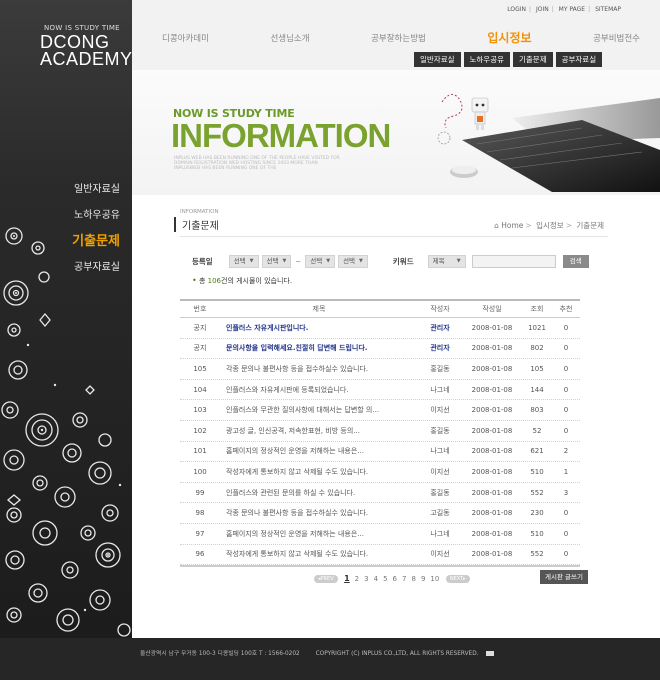 The width and height of the screenshot is (660, 680). I want to click on cell-writer: 홍길동, so click(440, 492).